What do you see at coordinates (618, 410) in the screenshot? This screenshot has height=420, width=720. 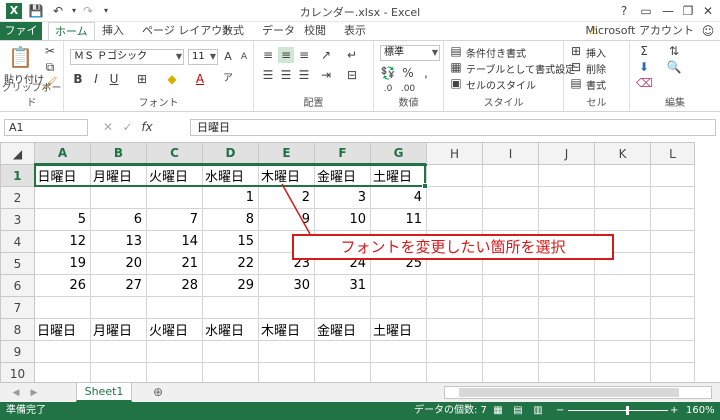 I see `zoom-slider` at bounding box center [618, 410].